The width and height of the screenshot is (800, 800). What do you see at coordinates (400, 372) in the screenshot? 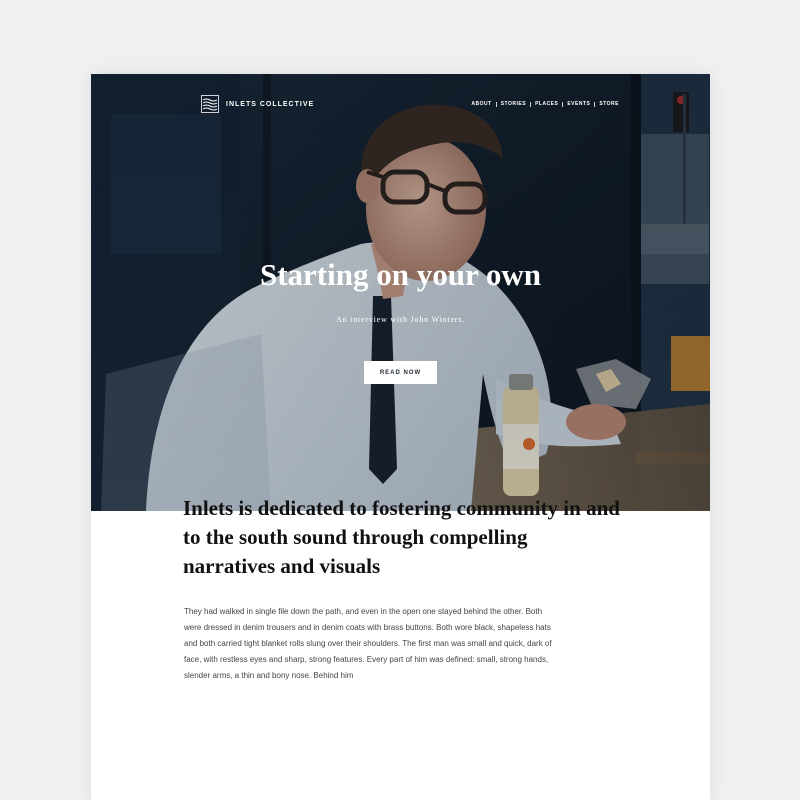
I see `read-now-button: READ NOW` at bounding box center [400, 372].